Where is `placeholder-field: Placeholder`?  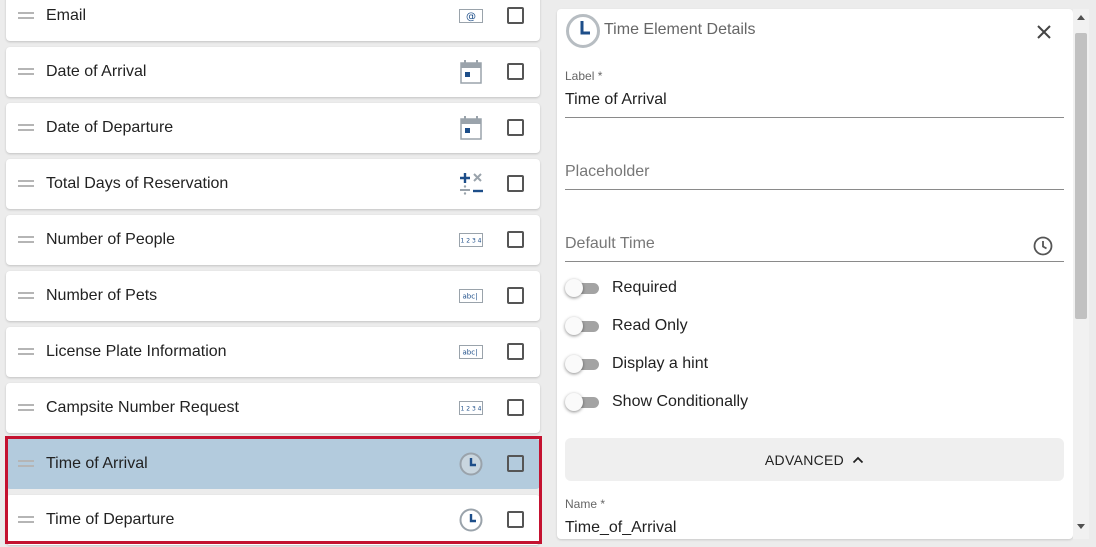
placeholder-field: Placeholder is located at coordinates (814, 177).